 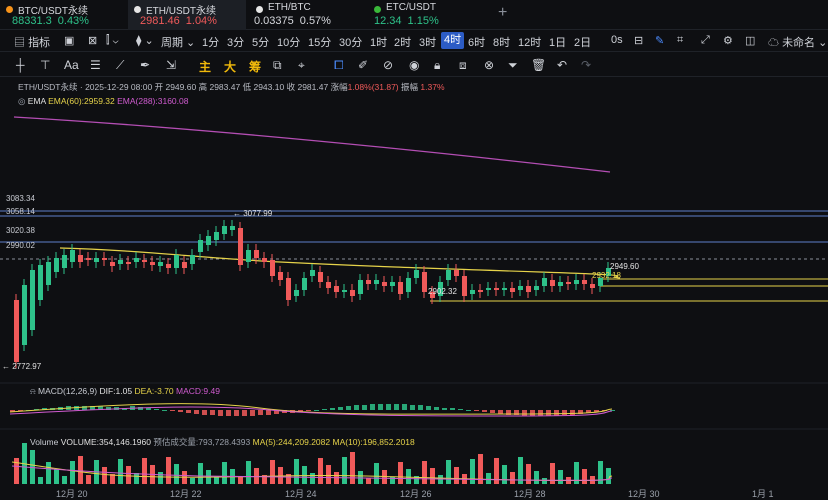 What do you see at coordinates (72, 494) in the screenshot?
I see `x-tick: 12月 20` at bounding box center [72, 494].